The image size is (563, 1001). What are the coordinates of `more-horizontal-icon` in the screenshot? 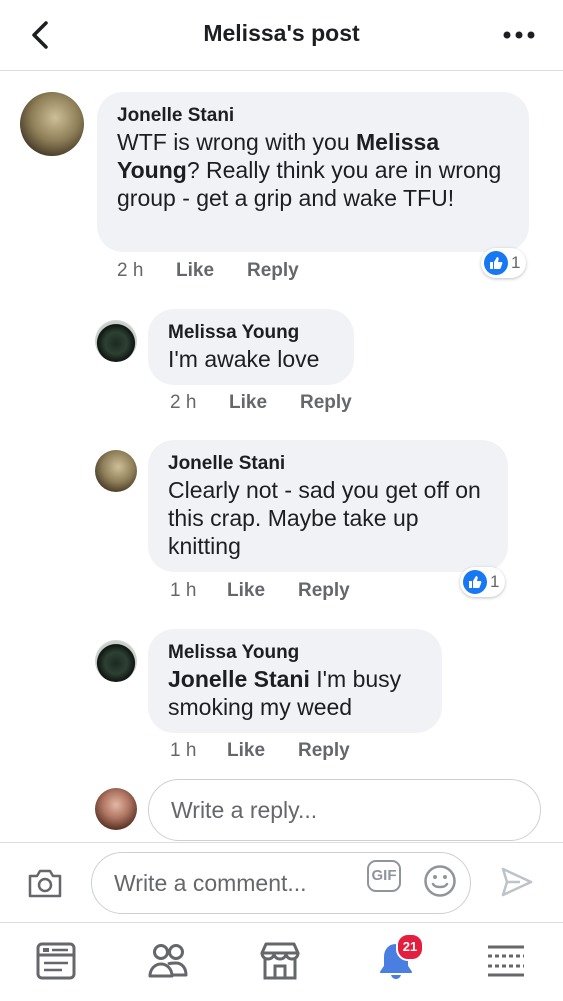 It's located at (519, 35).